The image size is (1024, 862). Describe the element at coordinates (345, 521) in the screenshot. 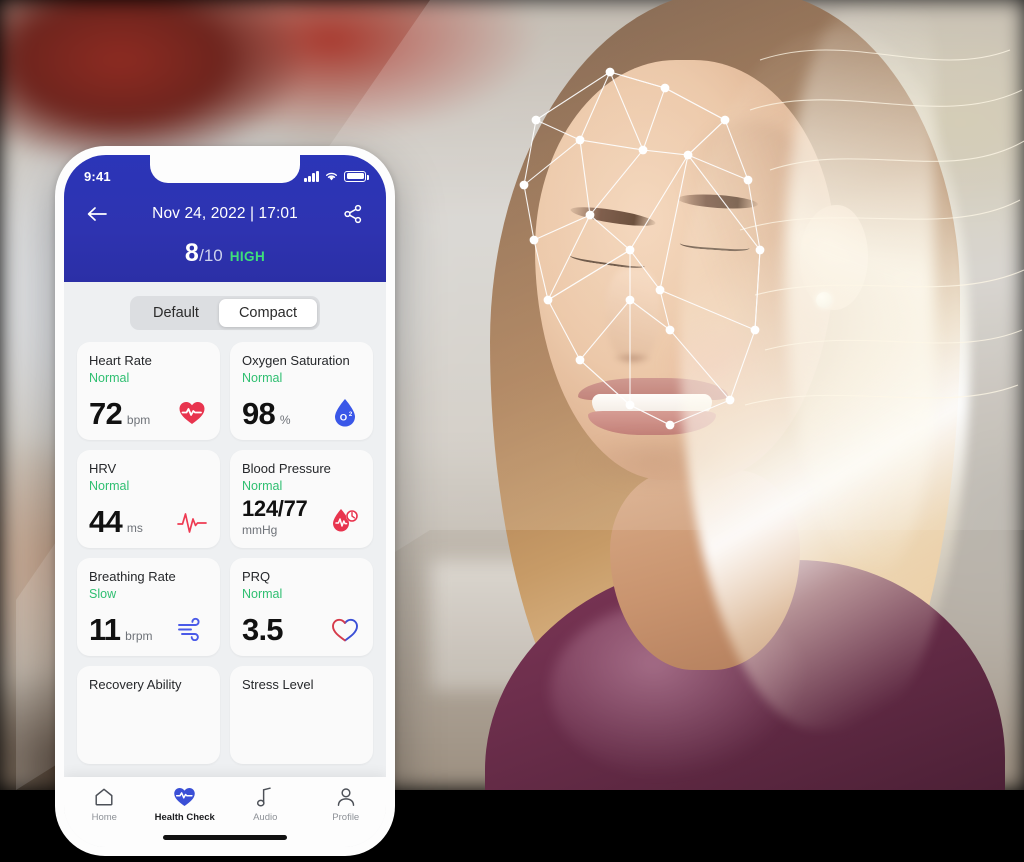

I see `blood-pressure-icon` at that location.